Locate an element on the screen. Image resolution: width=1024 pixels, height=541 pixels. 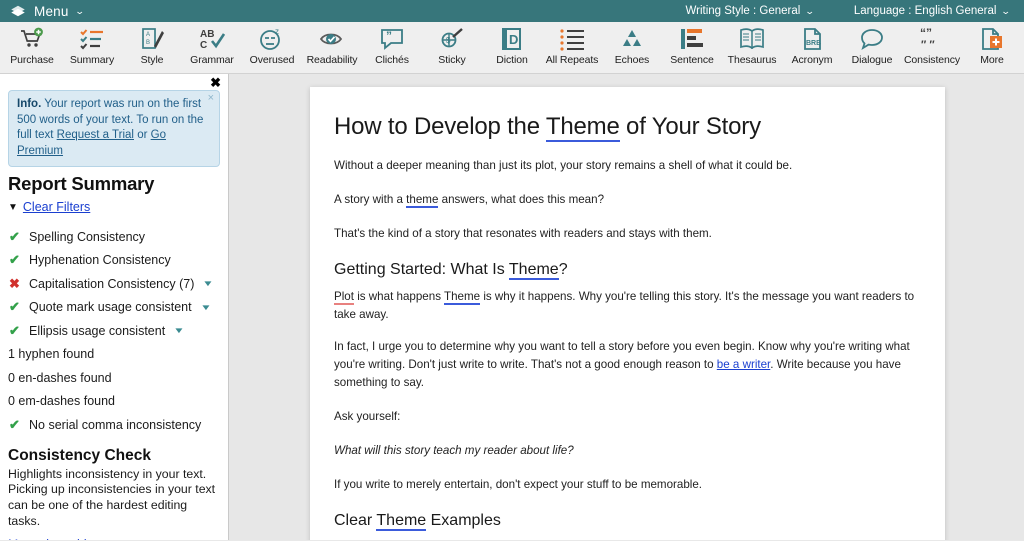
report-item: ✔ Ellipsis usage consistent ▼ is located at coordinates (114, 331).